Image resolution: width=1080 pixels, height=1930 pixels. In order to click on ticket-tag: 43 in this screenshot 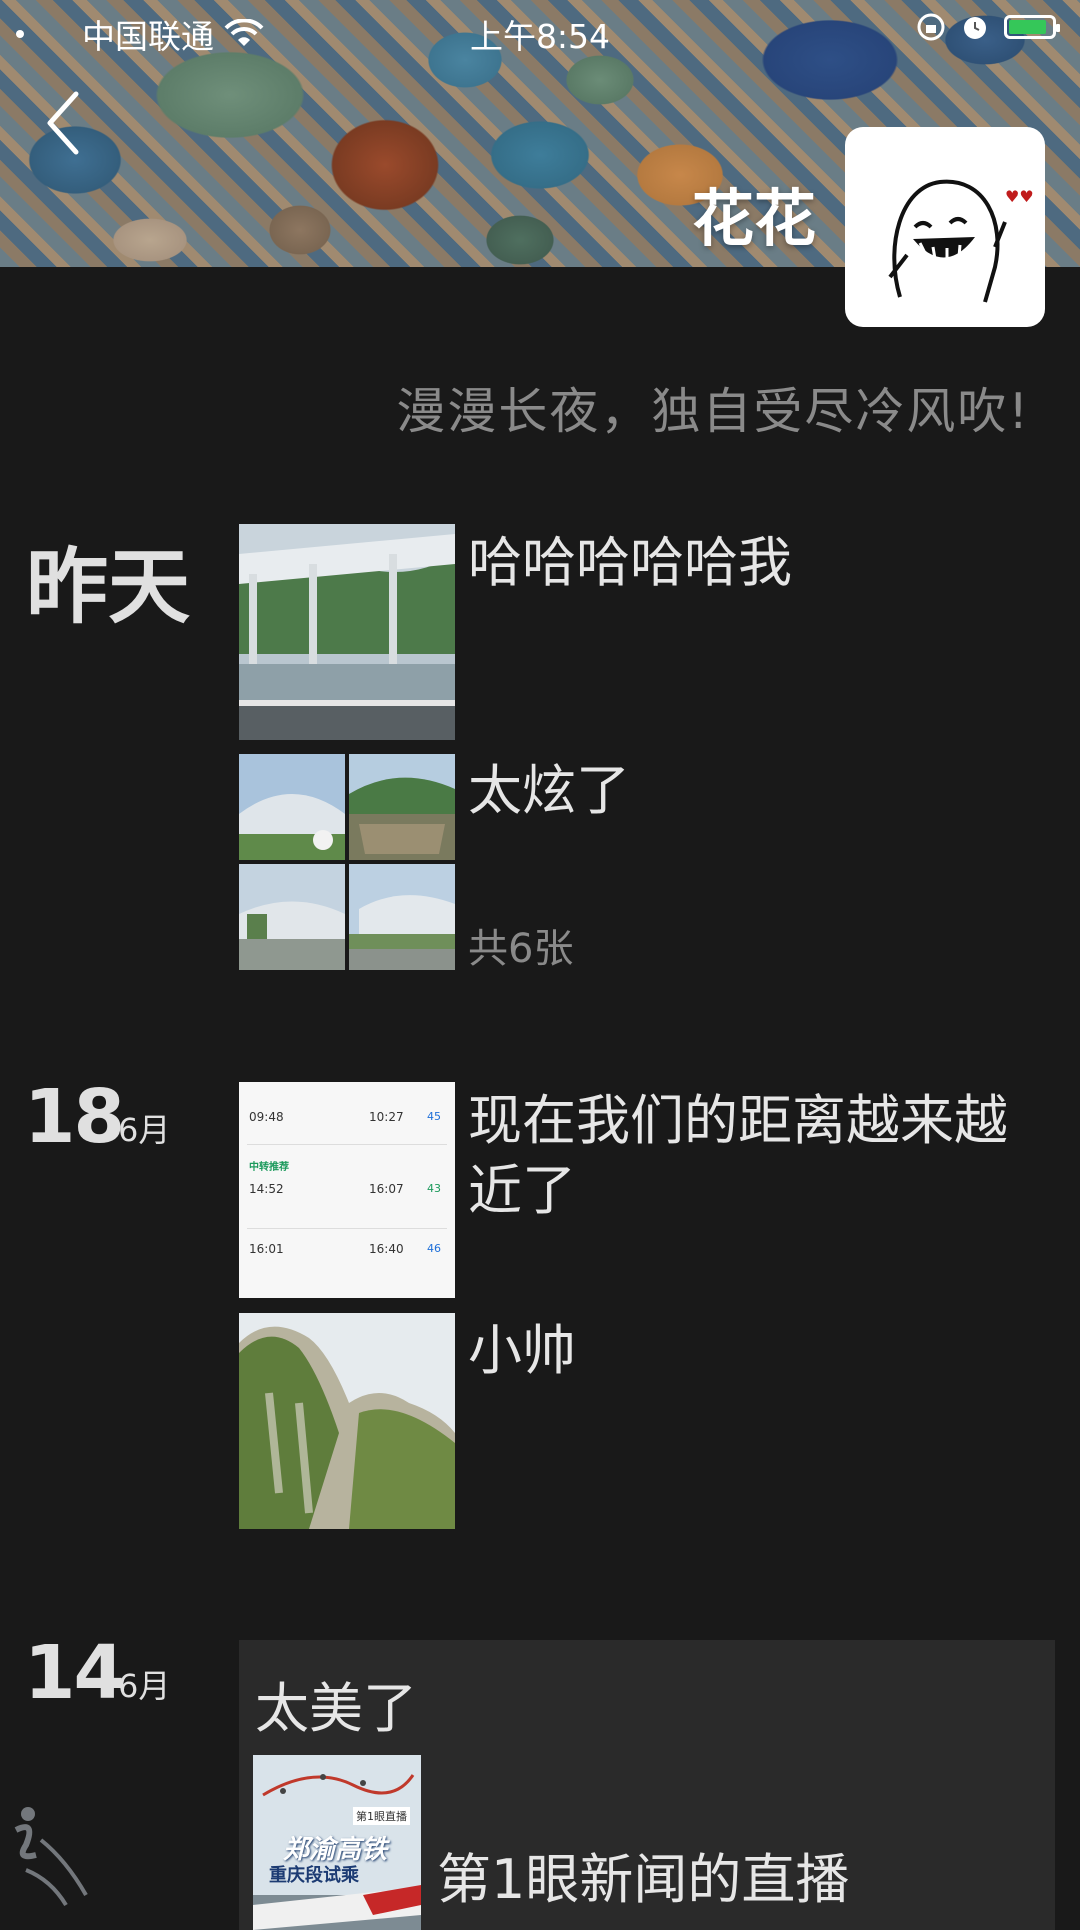, I will do `click(434, 1188)`.